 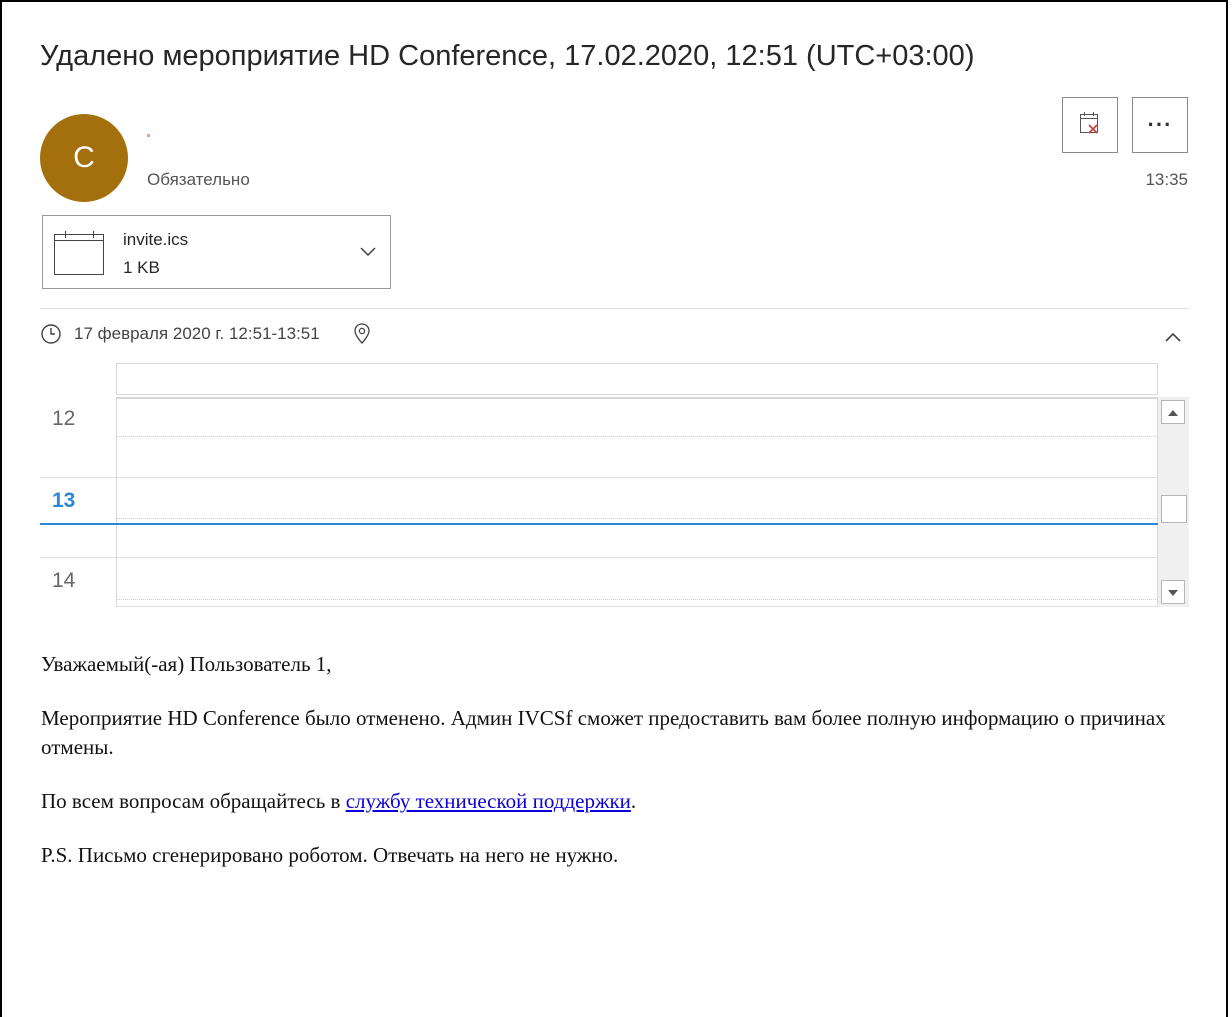 I want to click on hour-label: 14, so click(x=64, y=580).